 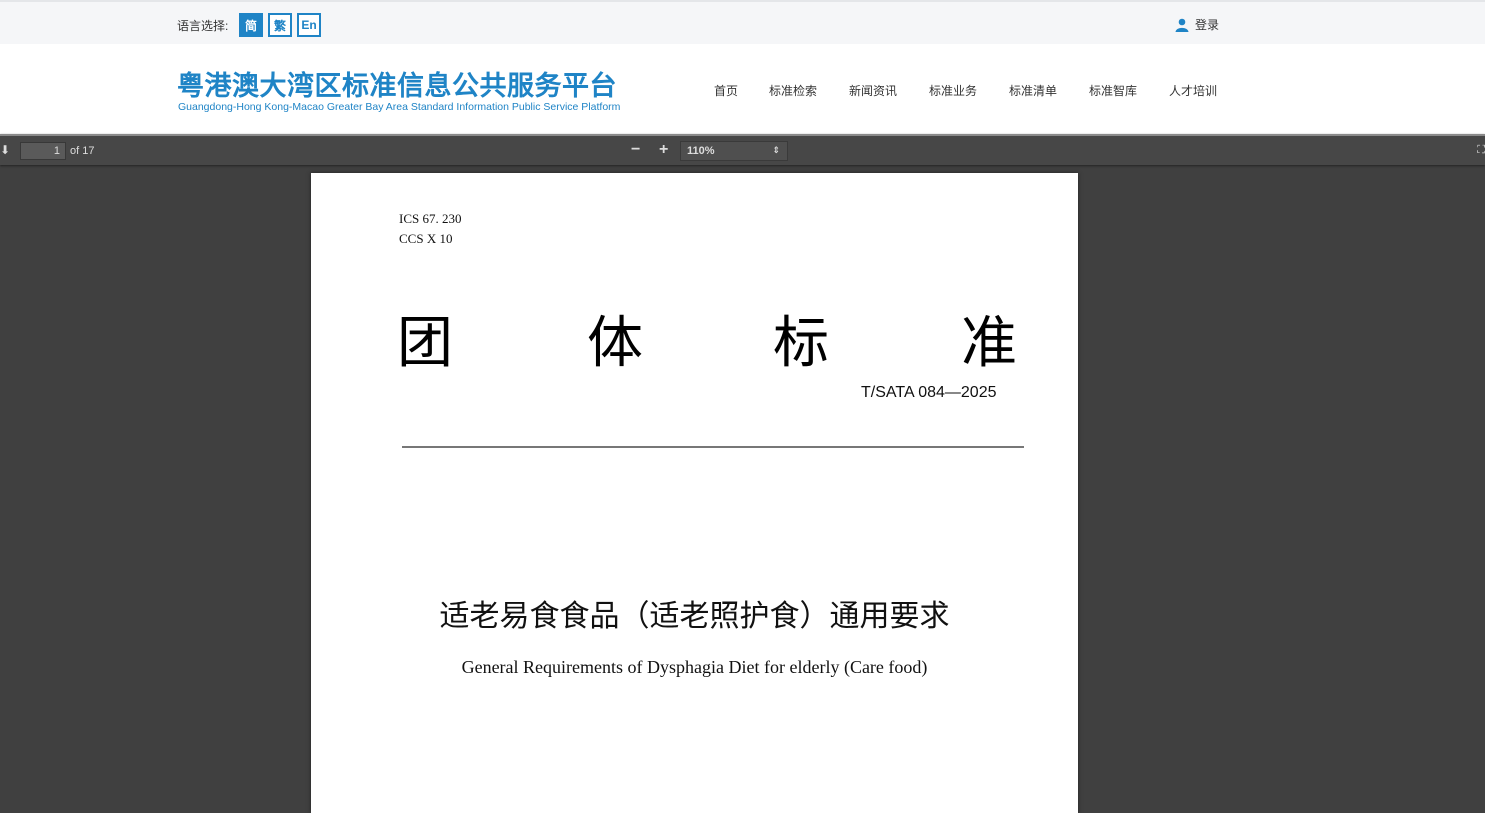 What do you see at coordinates (5, 150) in the screenshot?
I see `download-icon: ⬇` at bounding box center [5, 150].